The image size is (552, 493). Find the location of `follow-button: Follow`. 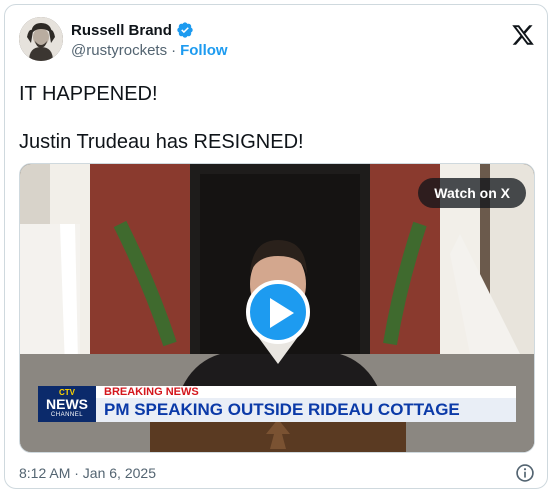

follow-button: Follow is located at coordinates (204, 50).